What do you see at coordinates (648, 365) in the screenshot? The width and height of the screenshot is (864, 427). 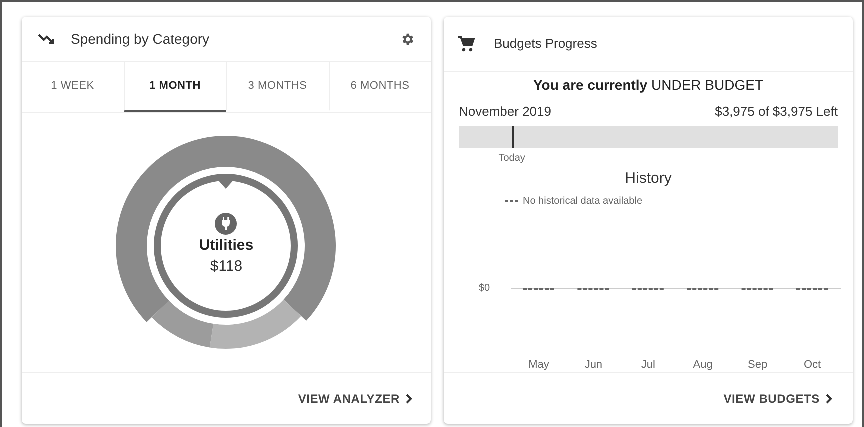 I see `month-label: Jul` at bounding box center [648, 365].